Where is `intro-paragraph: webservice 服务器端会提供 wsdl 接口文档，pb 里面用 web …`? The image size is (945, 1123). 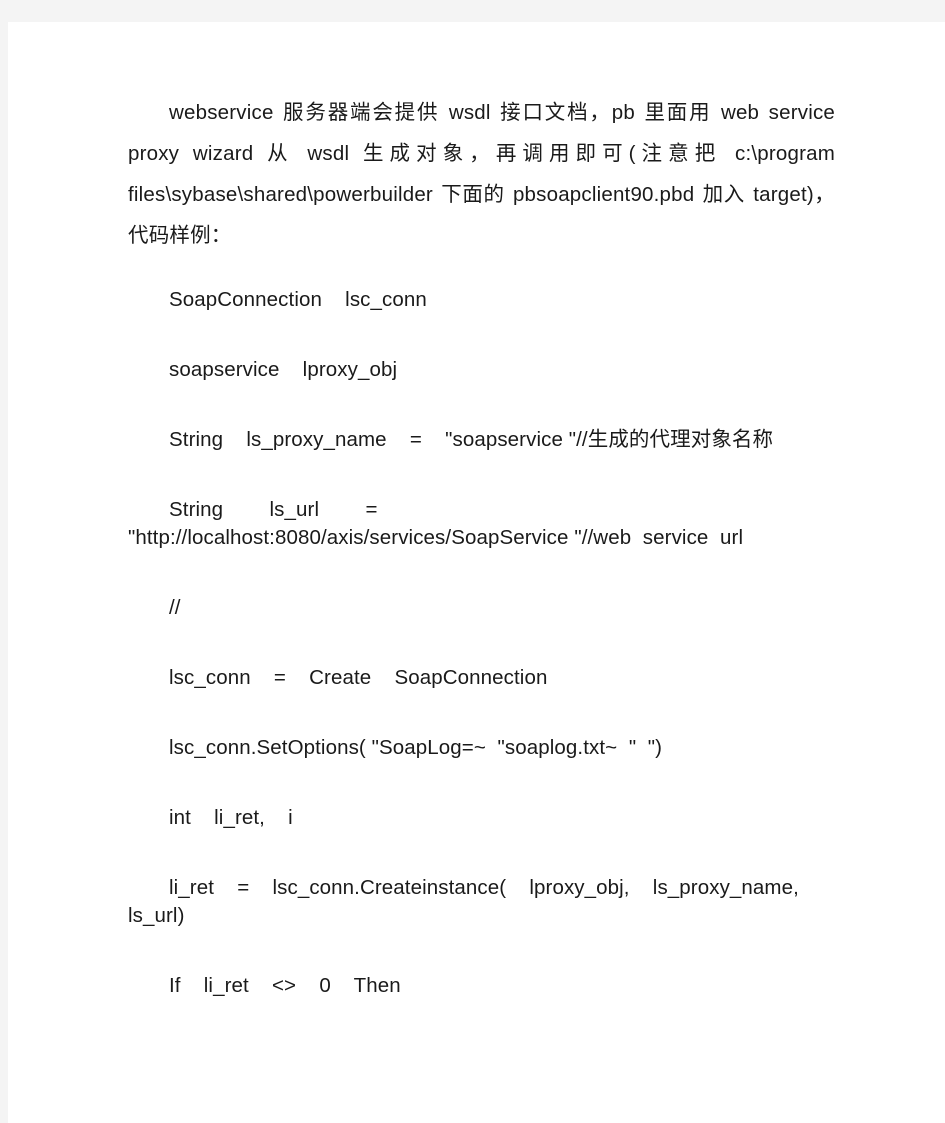
intro-paragraph: webservice 服务器端会提供 wsdl 接口文档，pb 里面用 web … is located at coordinates (481, 174).